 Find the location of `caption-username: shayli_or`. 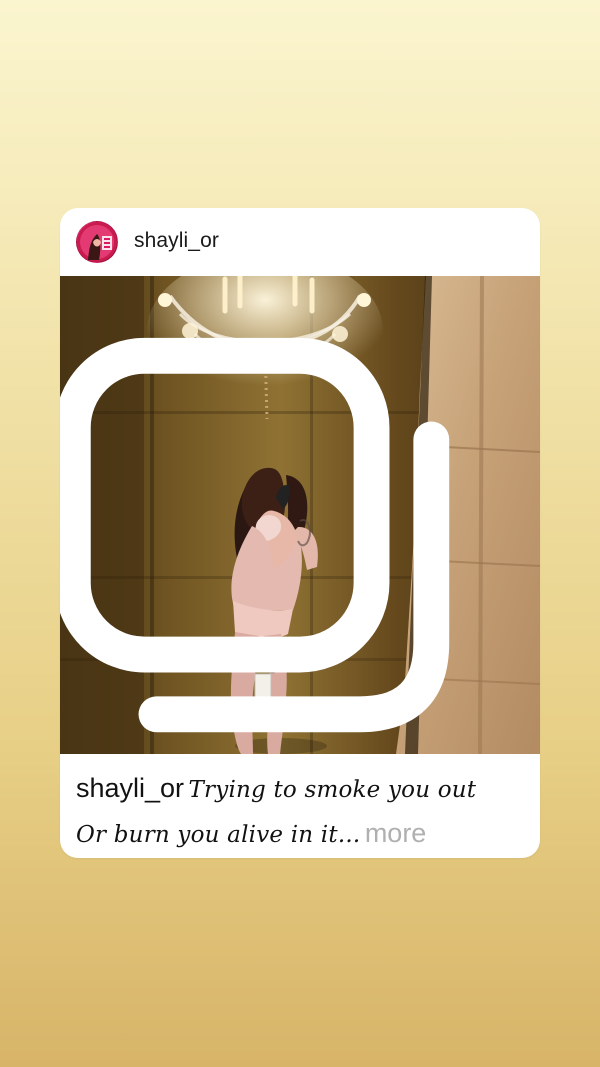

caption-username: shayli_or is located at coordinates (130, 788).